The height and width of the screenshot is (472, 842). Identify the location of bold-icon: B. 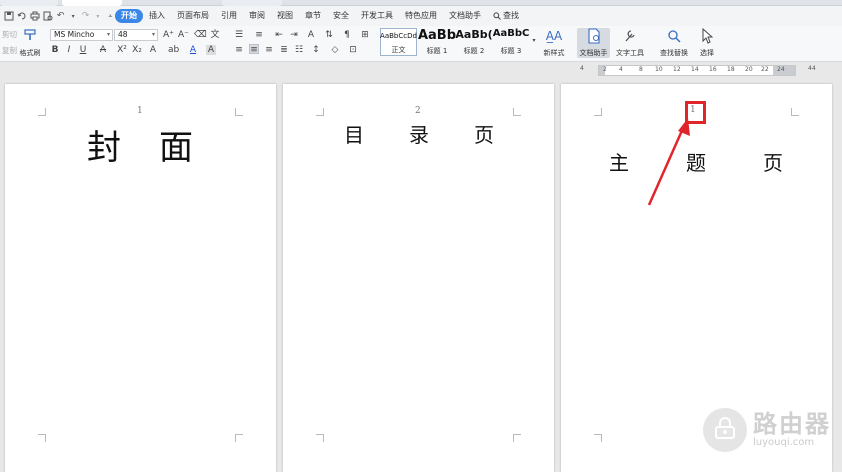
(55, 50).